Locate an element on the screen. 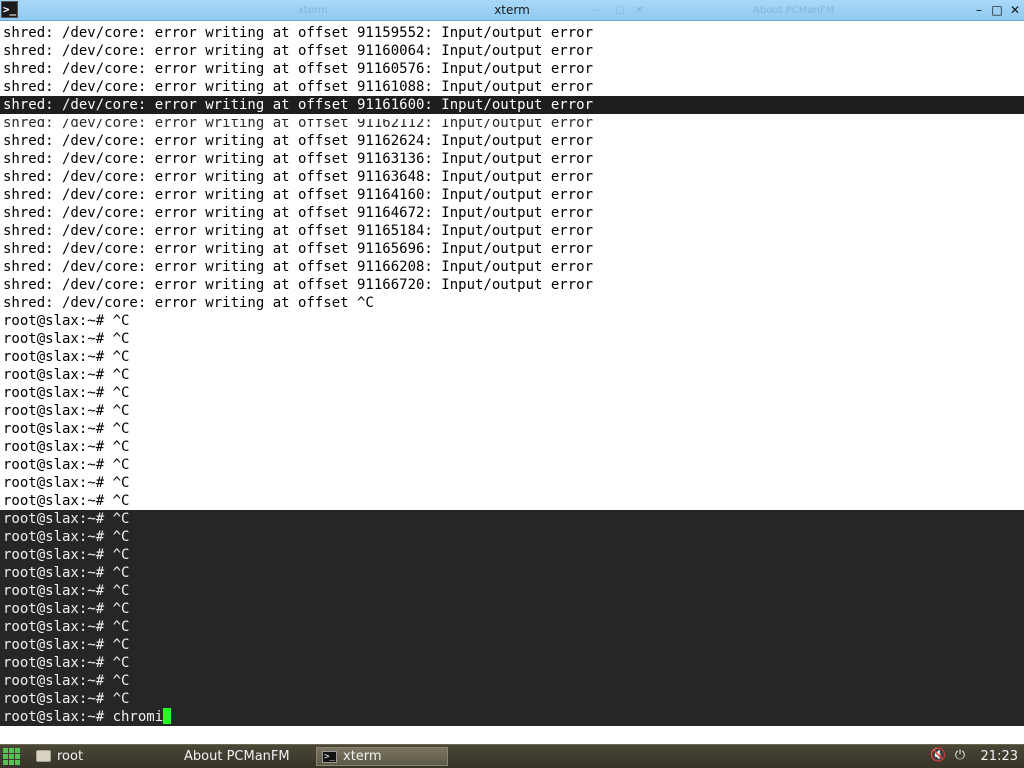 This screenshot has width=1024, height=768. start-menu-button is located at coordinates (12, 757).